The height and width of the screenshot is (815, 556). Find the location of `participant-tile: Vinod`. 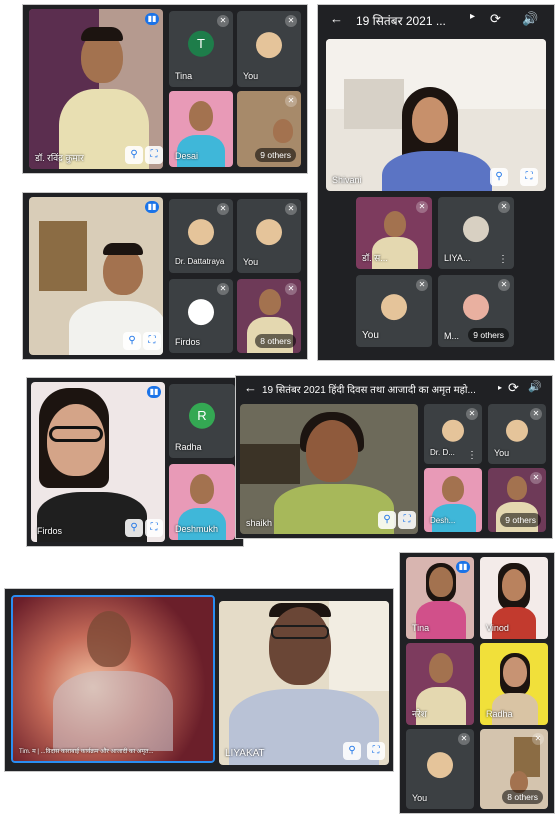

participant-tile: Vinod is located at coordinates (514, 598).